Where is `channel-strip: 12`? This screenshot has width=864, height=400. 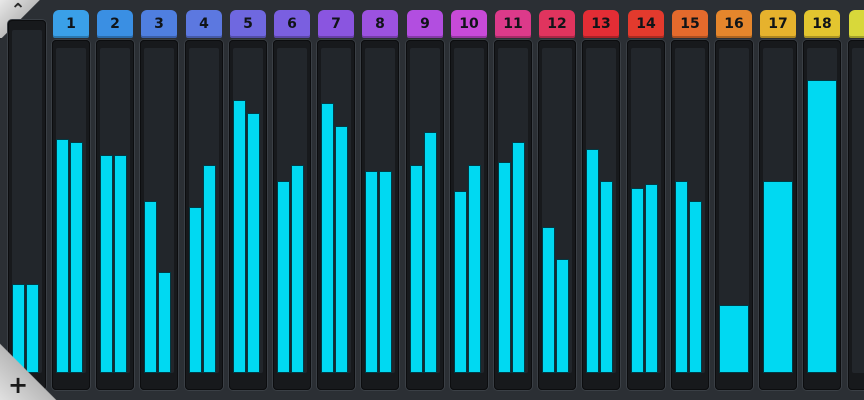
channel-strip: 12 is located at coordinates (557, 200).